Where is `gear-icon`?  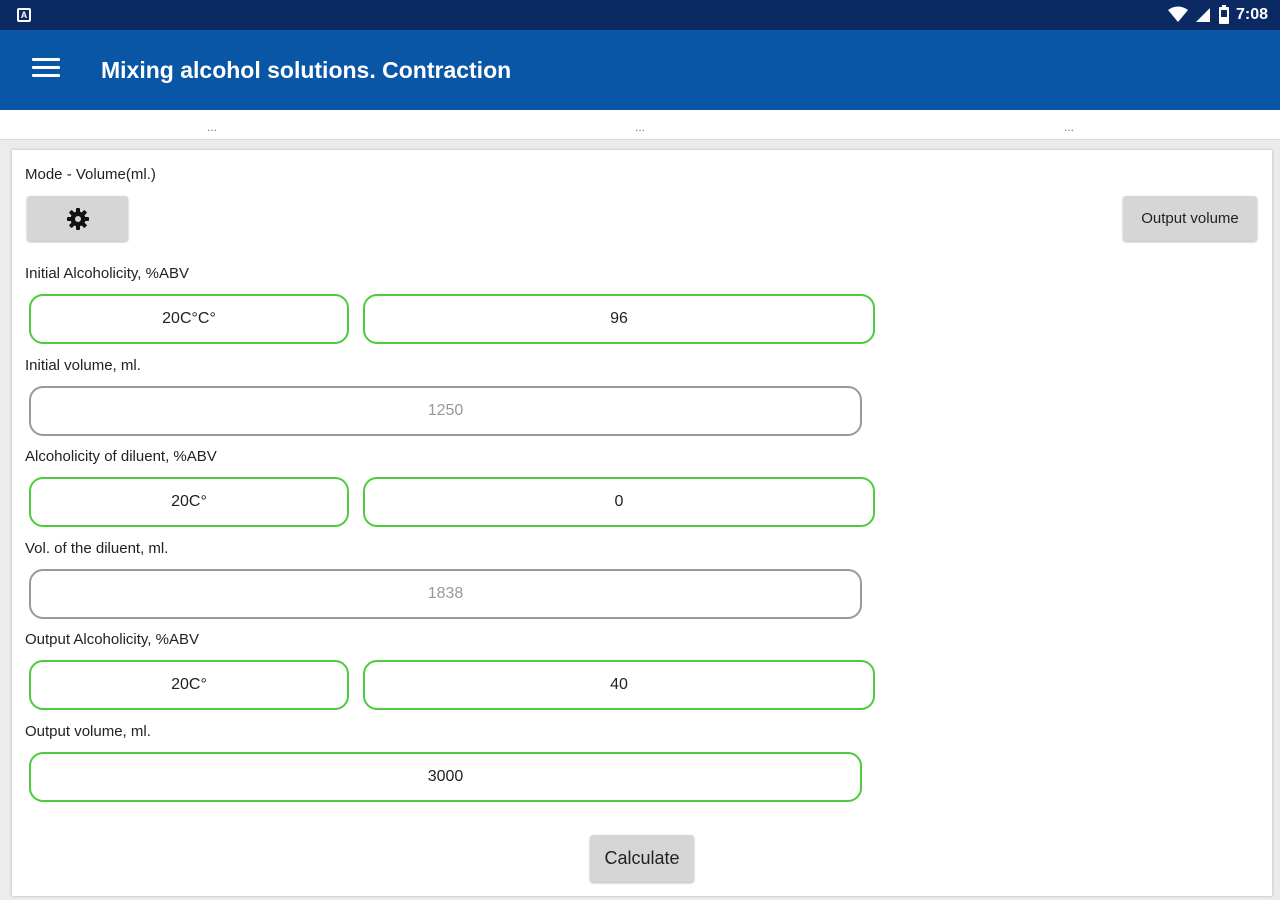 gear-icon is located at coordinates (77, 218).